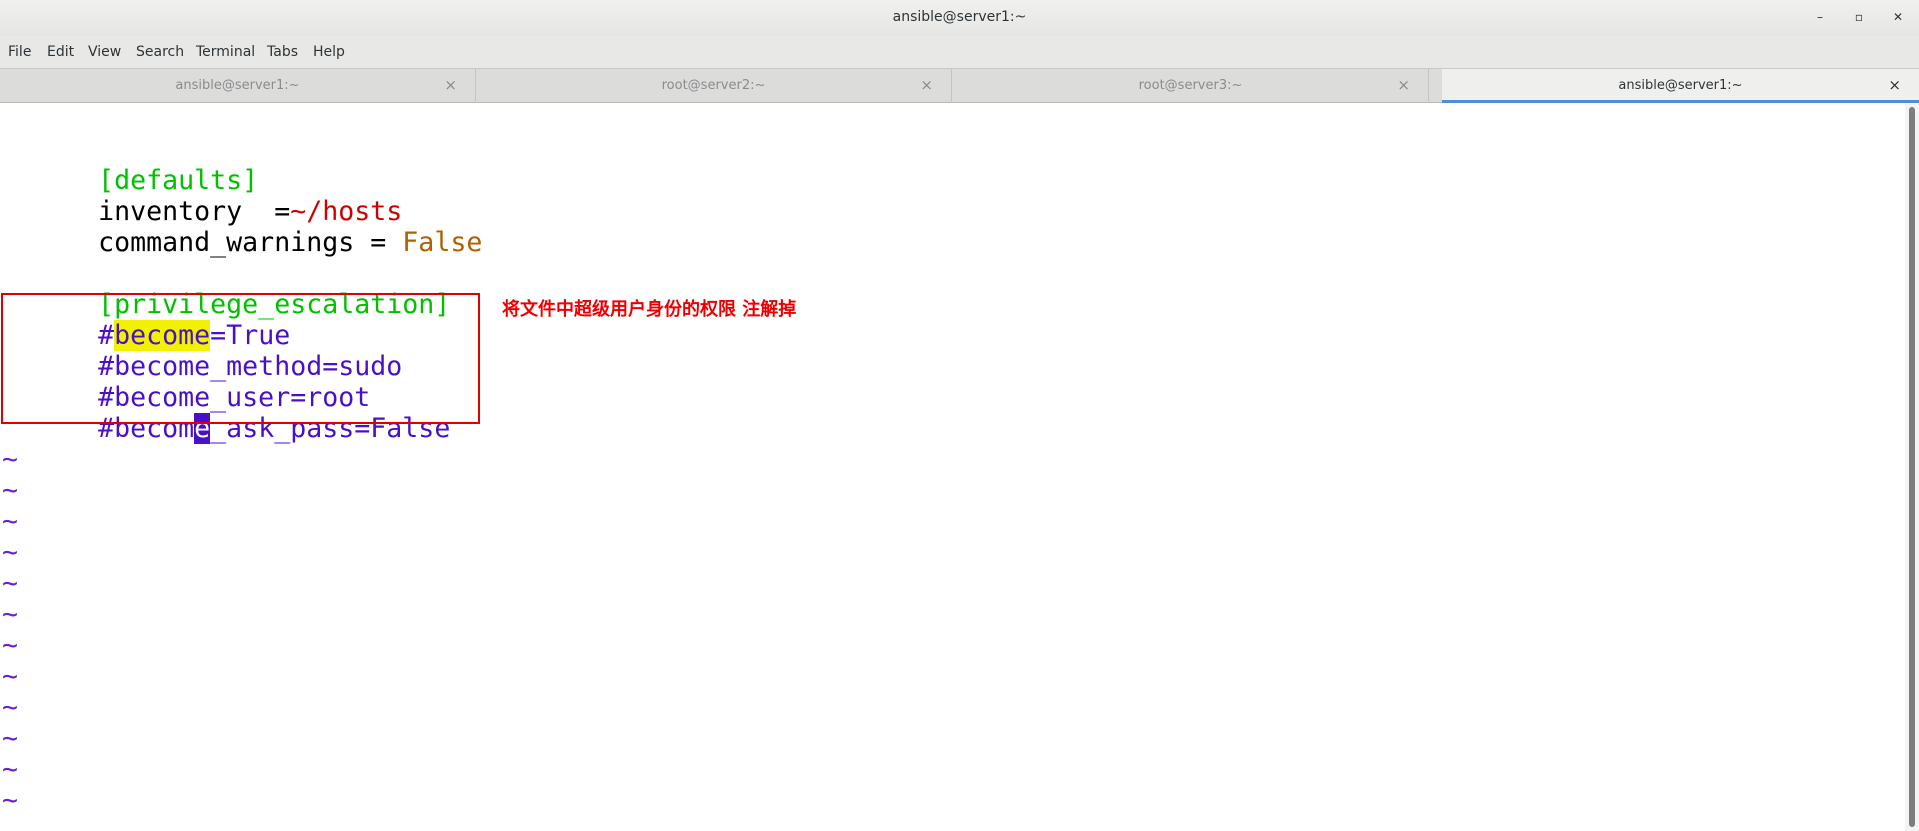  Describe the element at coordinates (60, 52) in the screenshot. I see `menu-edit: Edit` at that location.